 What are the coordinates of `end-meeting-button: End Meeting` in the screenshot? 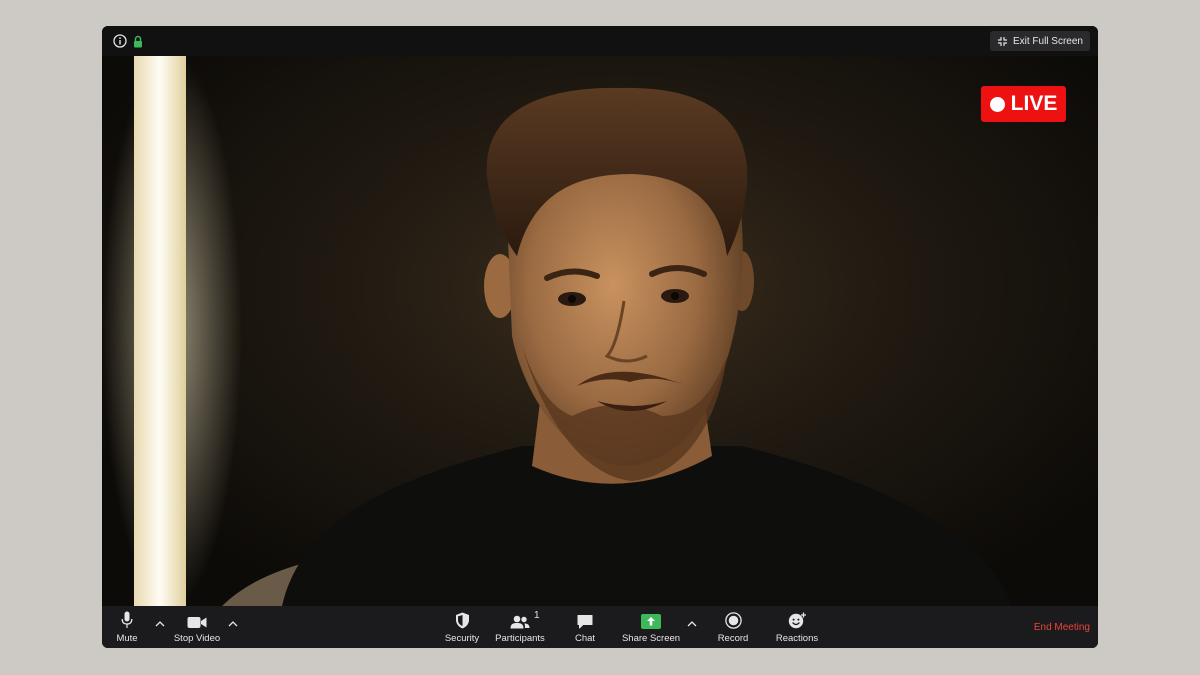 It's located at (1062, 627).